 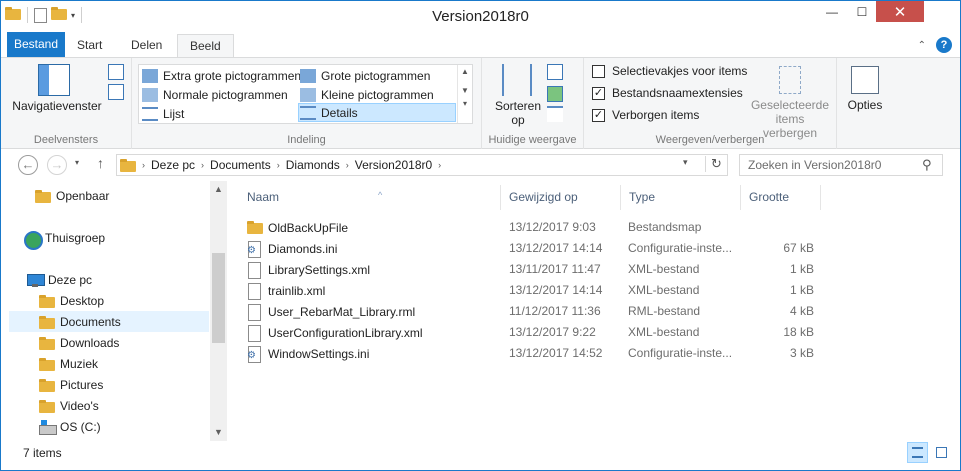 What do you see at coordinates (556, 290) in the screenshot?
I see `file-date: 13/12/2017 14:14` at bounding box center [556, 290].